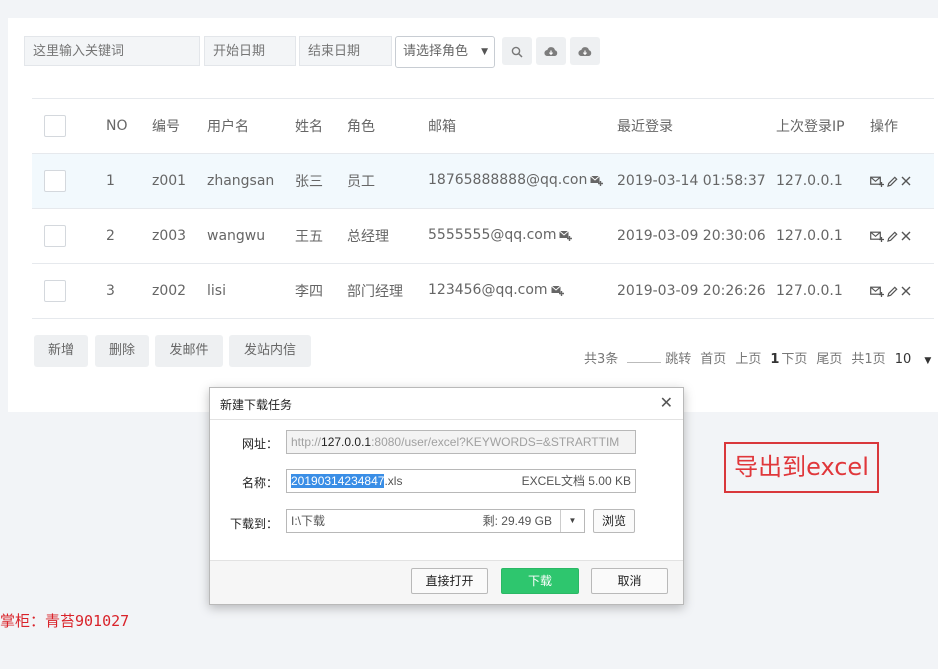 This screenshot has width=938, height=669. I want to click on cell-name: 李四, so click(309, 292).